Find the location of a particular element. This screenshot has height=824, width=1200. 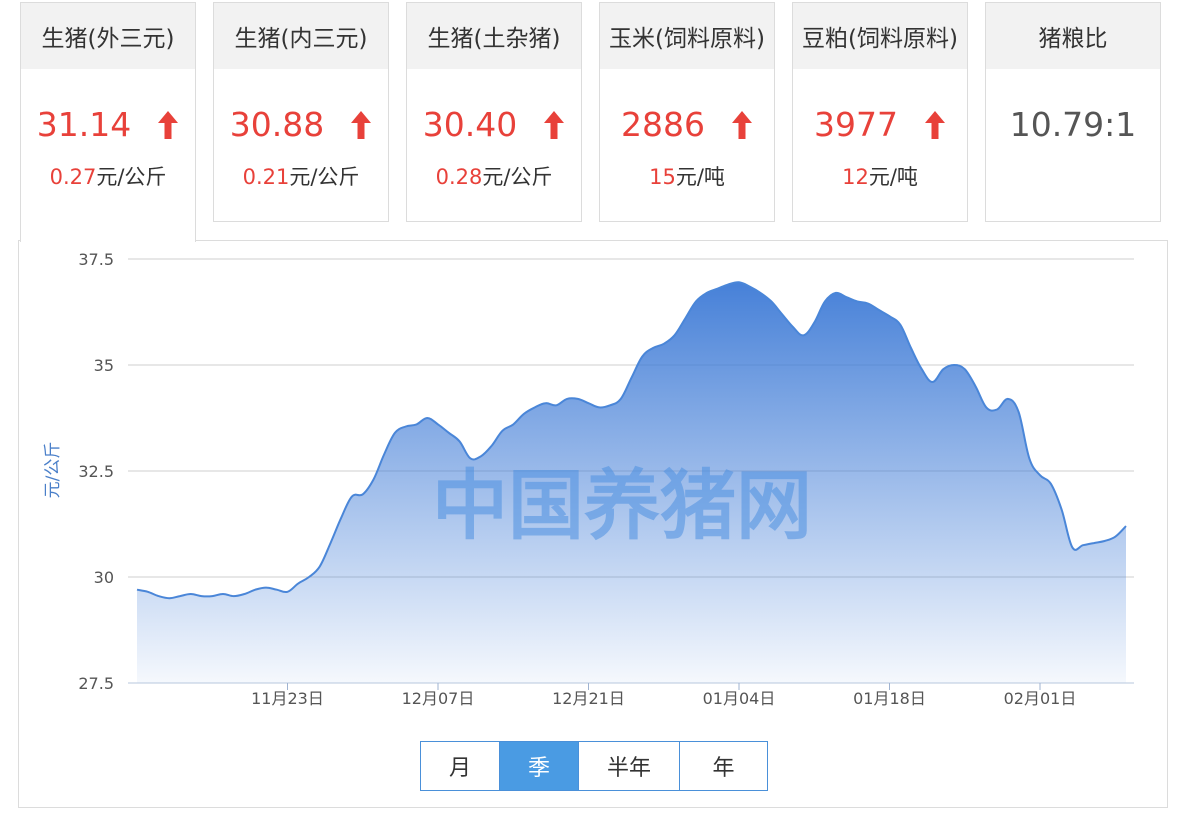

card-title: 生猪(土杂猪) is located at coordinates (494, 36).